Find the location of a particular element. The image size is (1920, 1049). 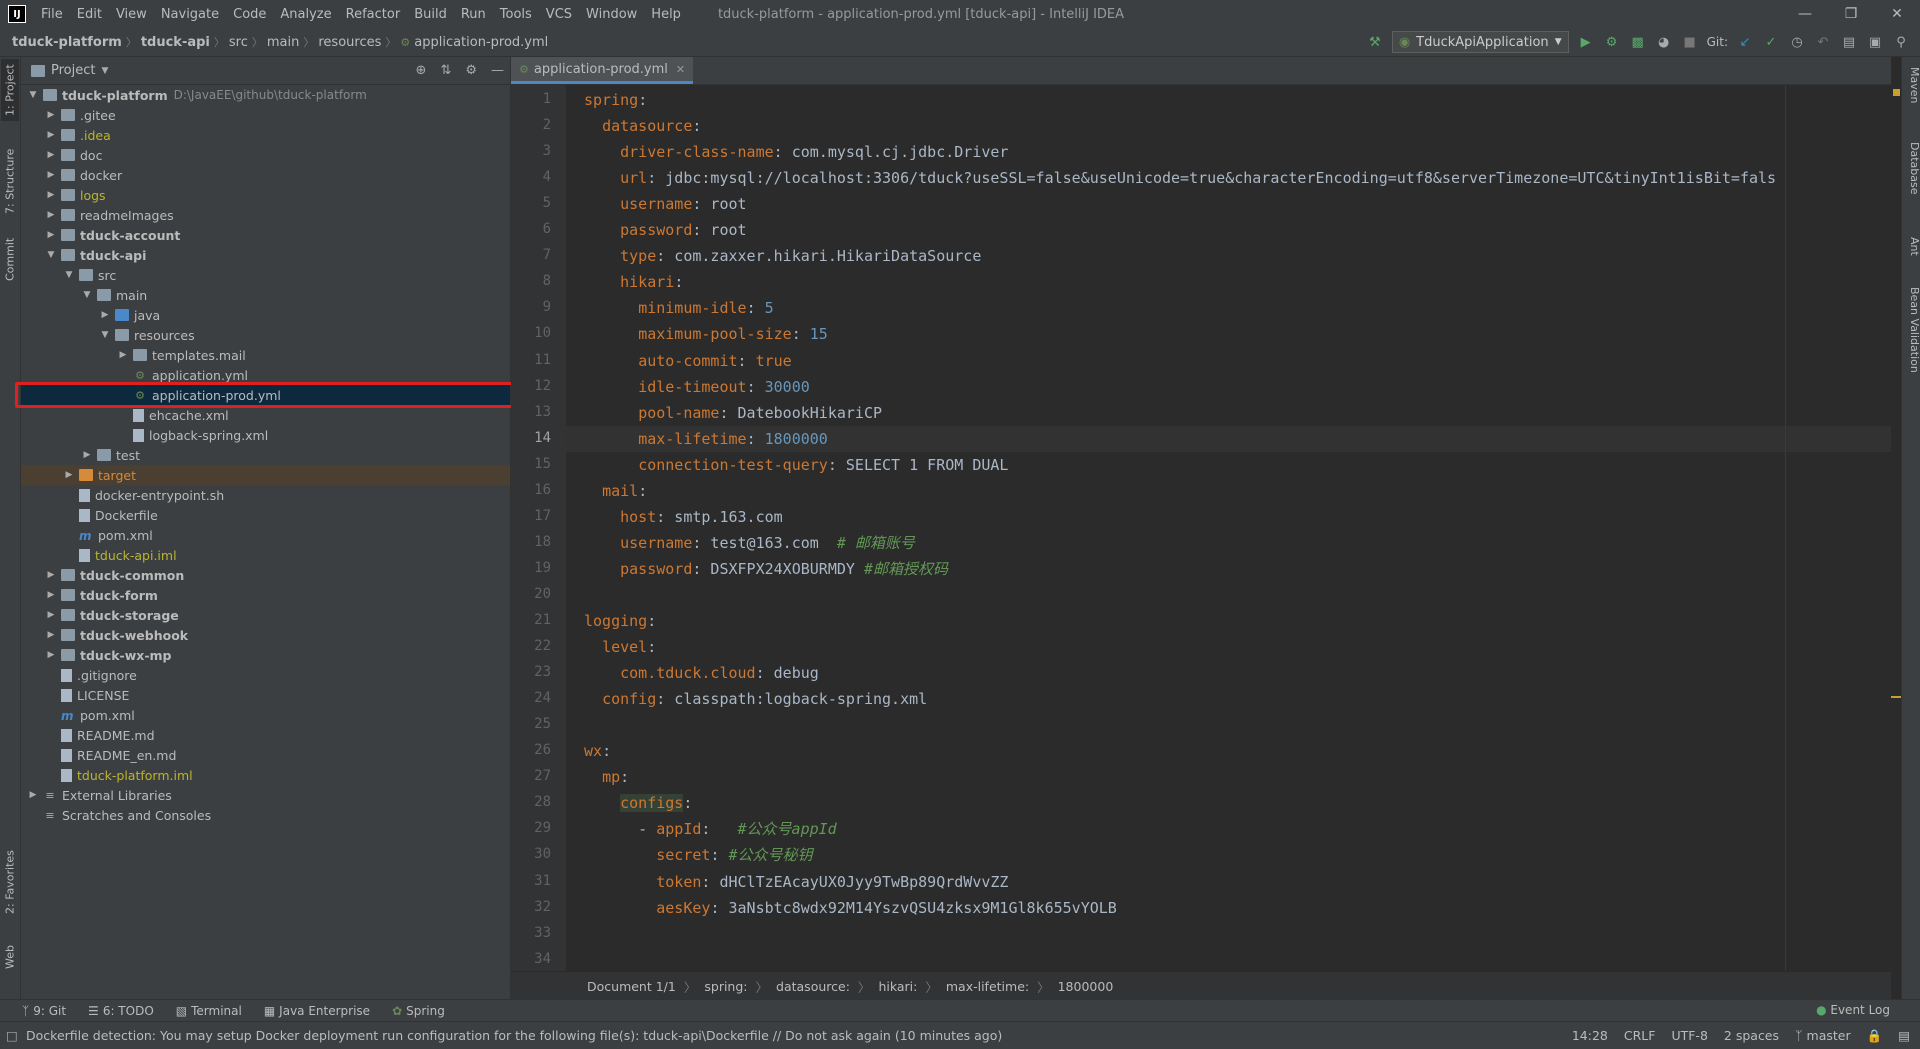

tool-git: ᛉ 9: Git is located at coordinates (44, 1011).